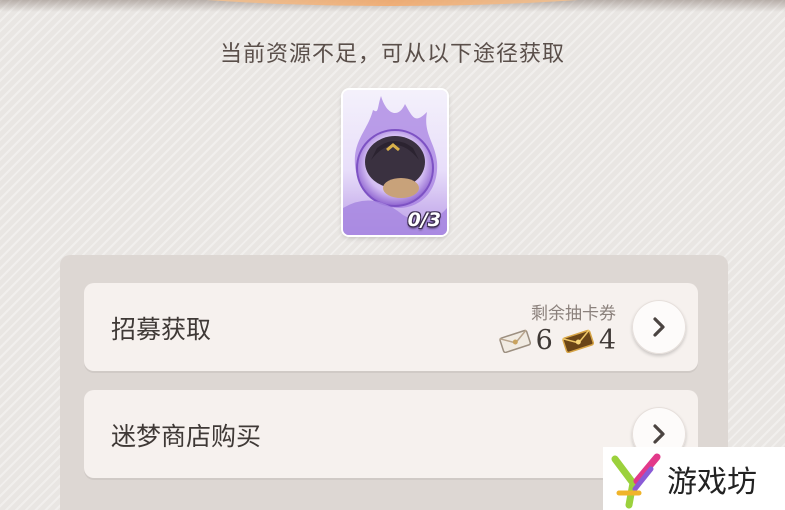 This screenshot has width=785, height=510. Describe the element at coordinates (392, 54) in the screenshot. I see `dialog-title: 当前资源不足，可从以下途径获取` at that location.